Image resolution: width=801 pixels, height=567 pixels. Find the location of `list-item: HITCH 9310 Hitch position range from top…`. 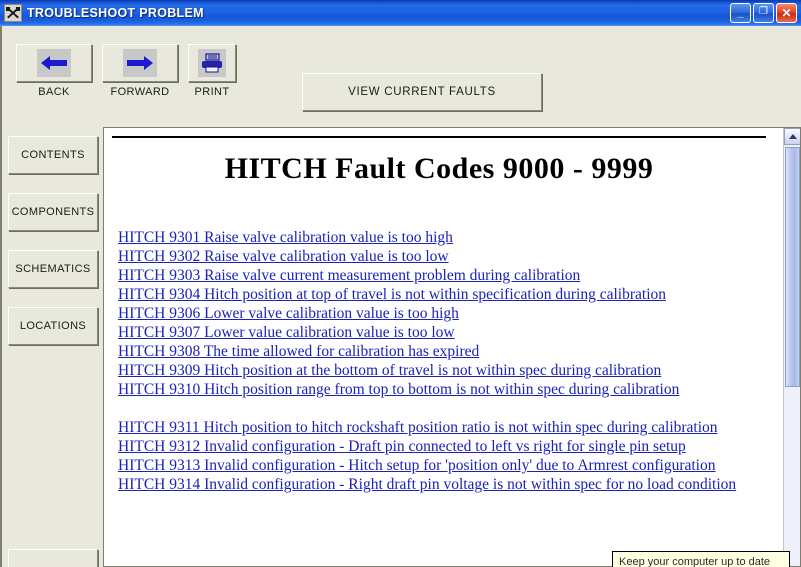

list-item: HITCH 9310 Hitch position range from top… is located at coordinates (442, 389).